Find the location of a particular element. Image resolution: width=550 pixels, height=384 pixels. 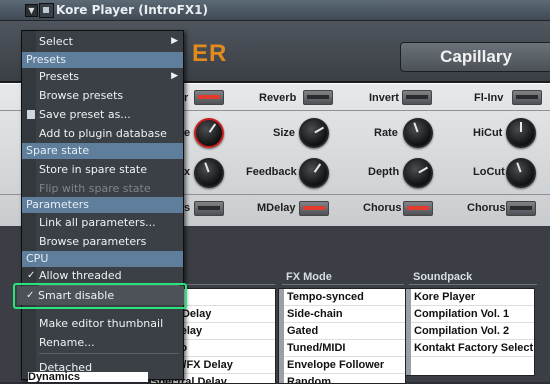

section-header-parameters: Parameters is located at coordinates (102, 205).